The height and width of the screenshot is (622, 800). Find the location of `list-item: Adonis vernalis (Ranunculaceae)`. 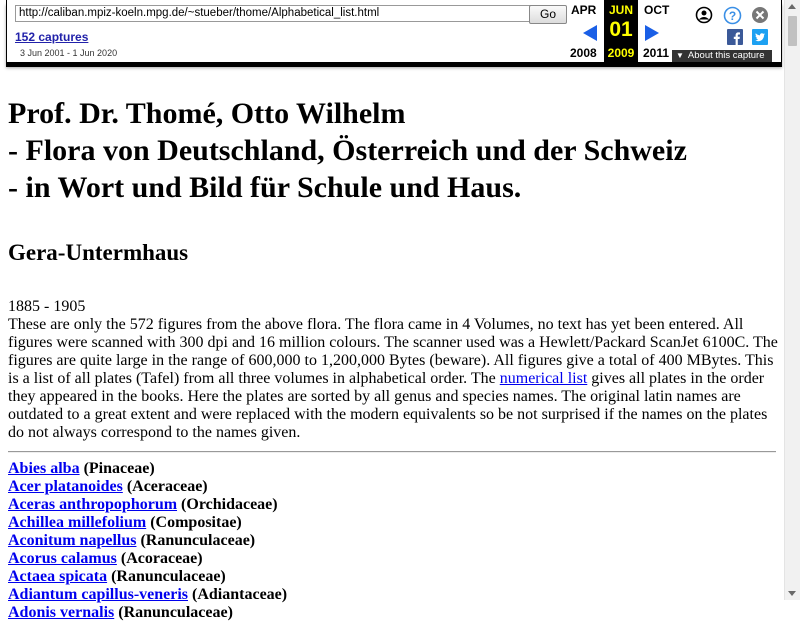

list-item: Adonis vernalis (Ranunculaceae) is located at coordinates (393, 613).